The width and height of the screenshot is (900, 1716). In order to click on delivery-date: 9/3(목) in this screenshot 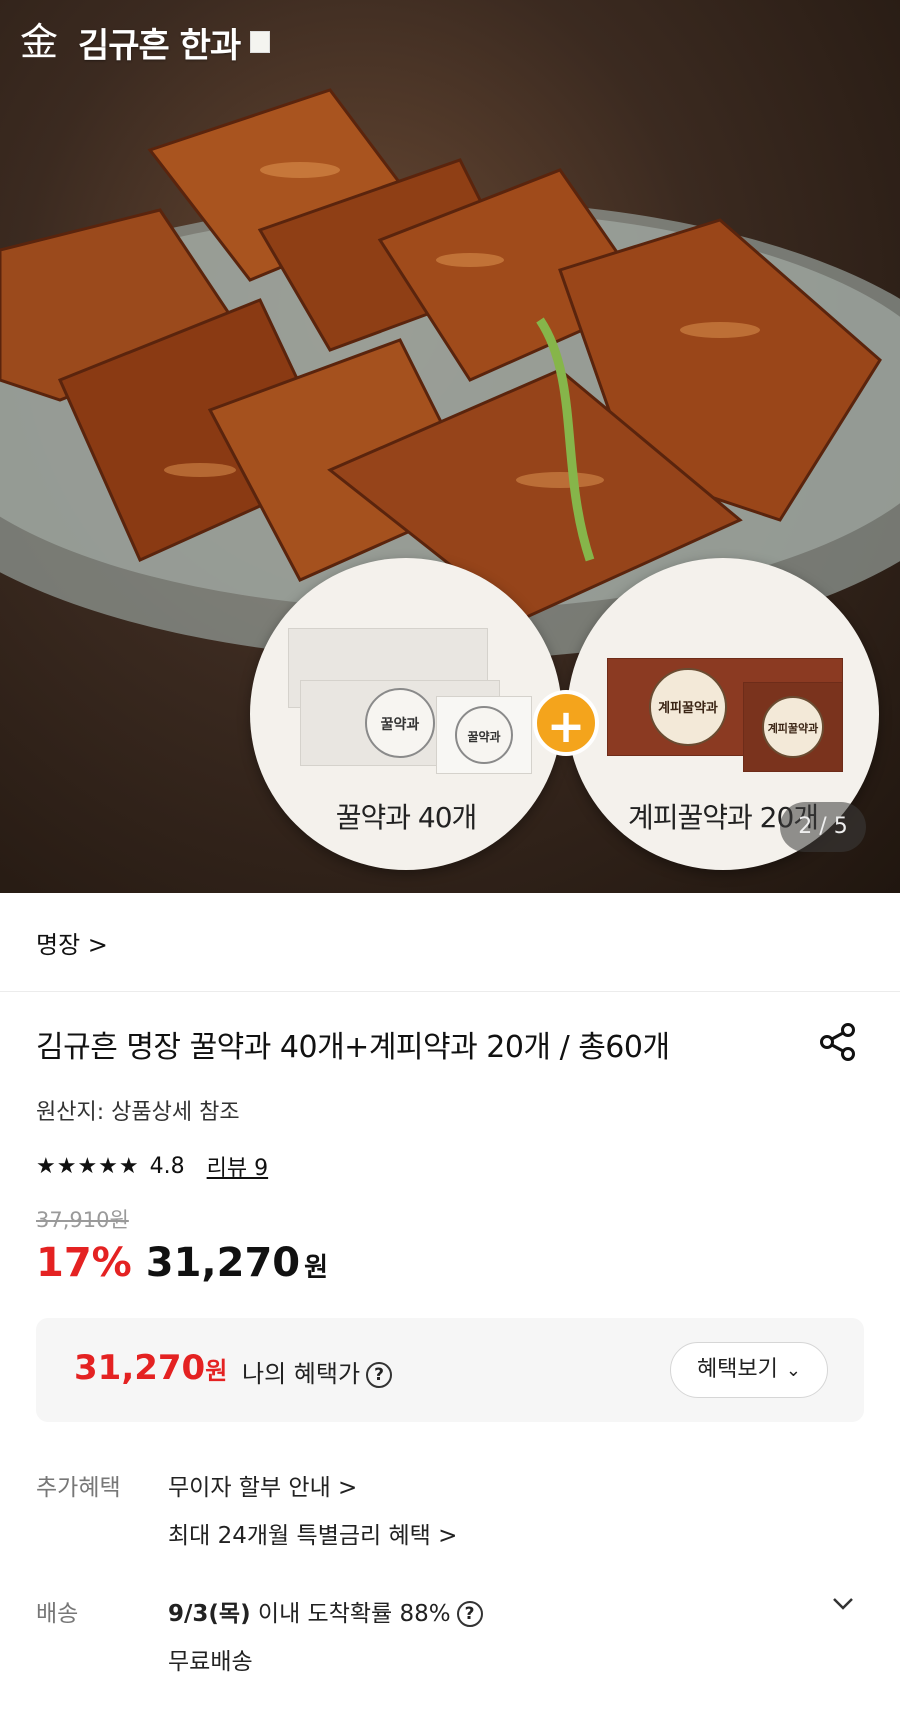, I will do `click(209, 1614)`.